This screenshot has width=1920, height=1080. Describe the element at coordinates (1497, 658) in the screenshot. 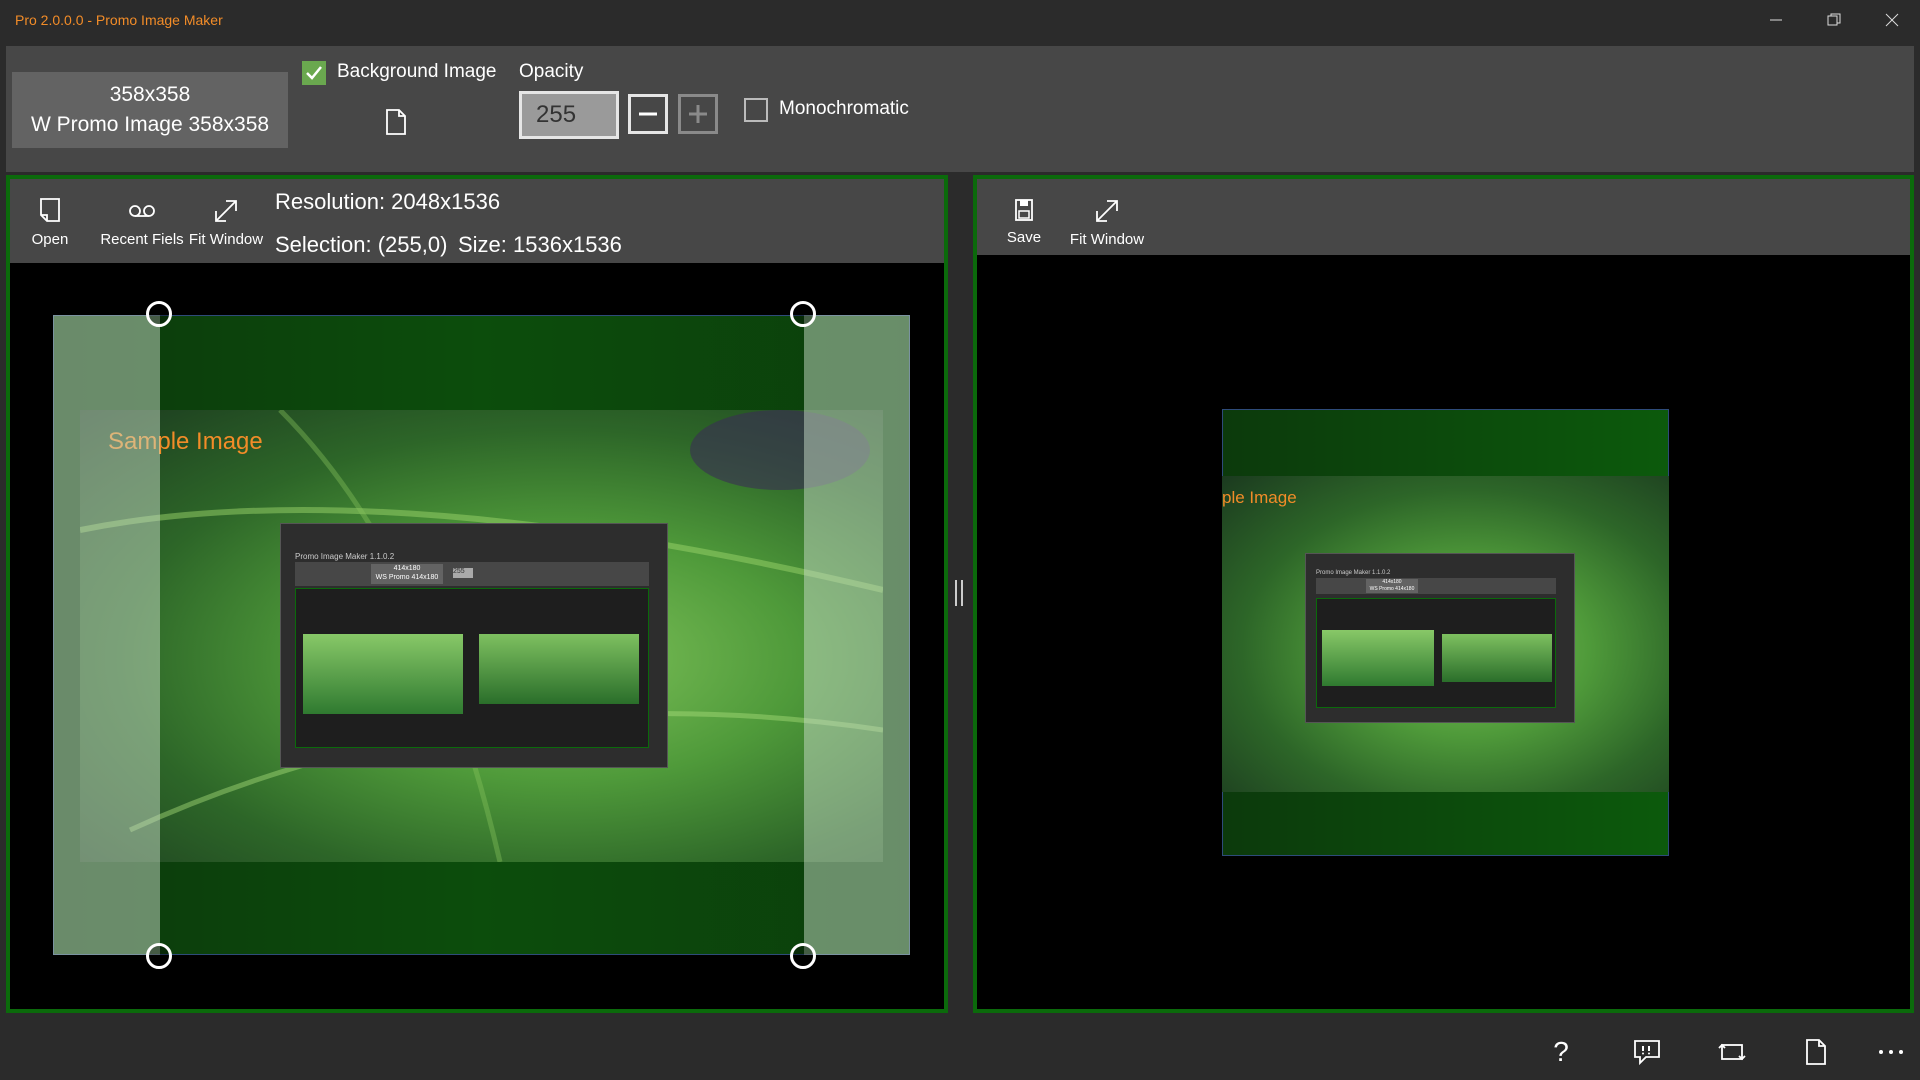

I see `output-embedded-right` at that location.